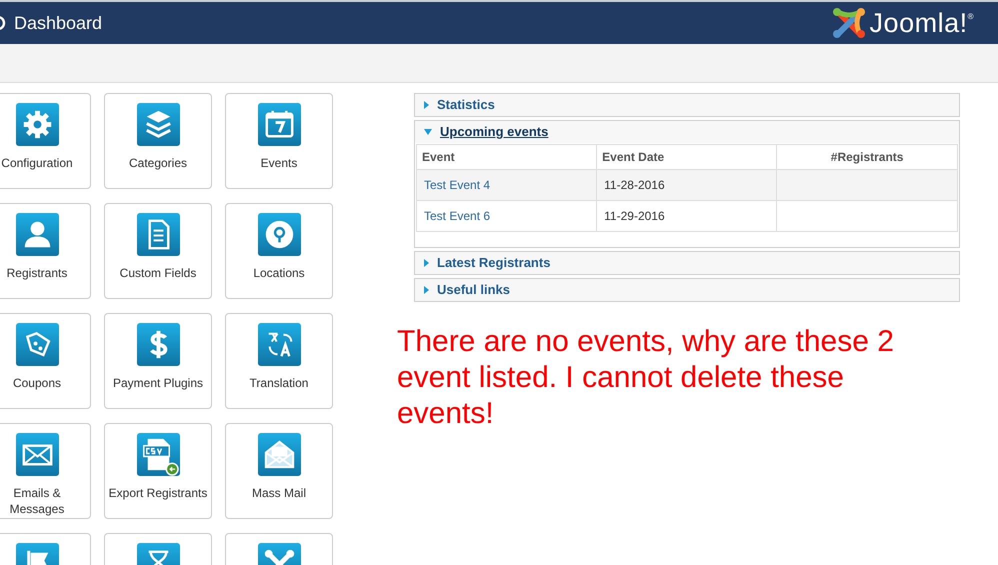  What do you see at coordinates (849, 23) in the screenshot?
I see `joomla-logo-icon` at bounding box center [849, 23].